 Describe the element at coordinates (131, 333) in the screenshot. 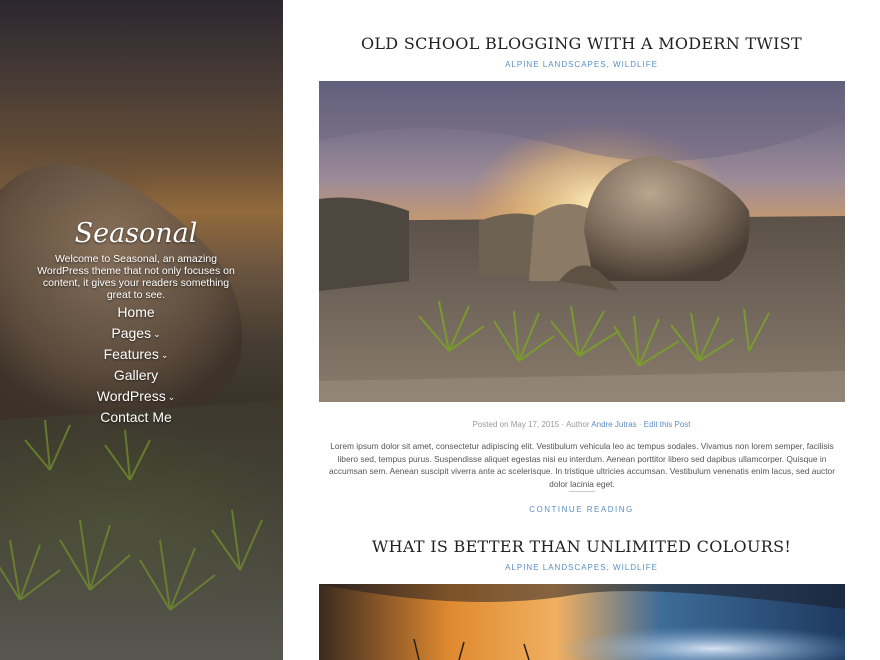

I see `menu-item-label: Pages` at that location.